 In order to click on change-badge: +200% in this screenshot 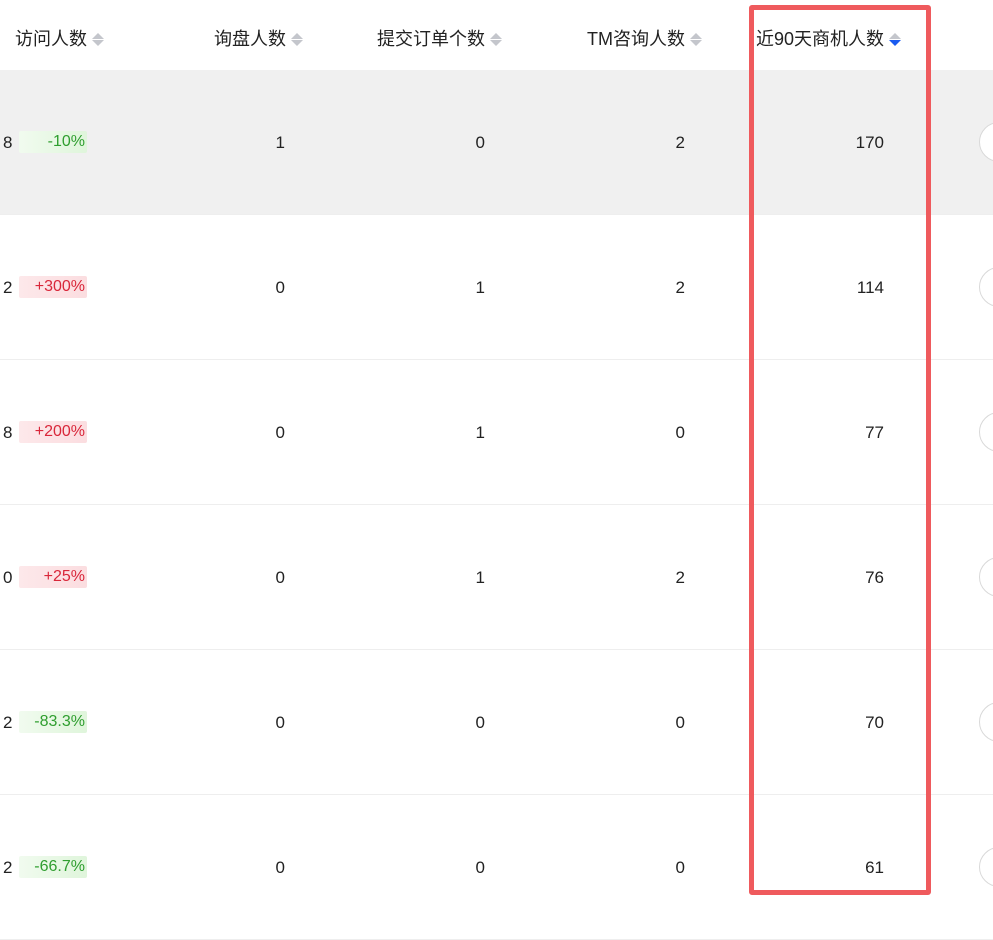, I will do `click(53, 432)`.